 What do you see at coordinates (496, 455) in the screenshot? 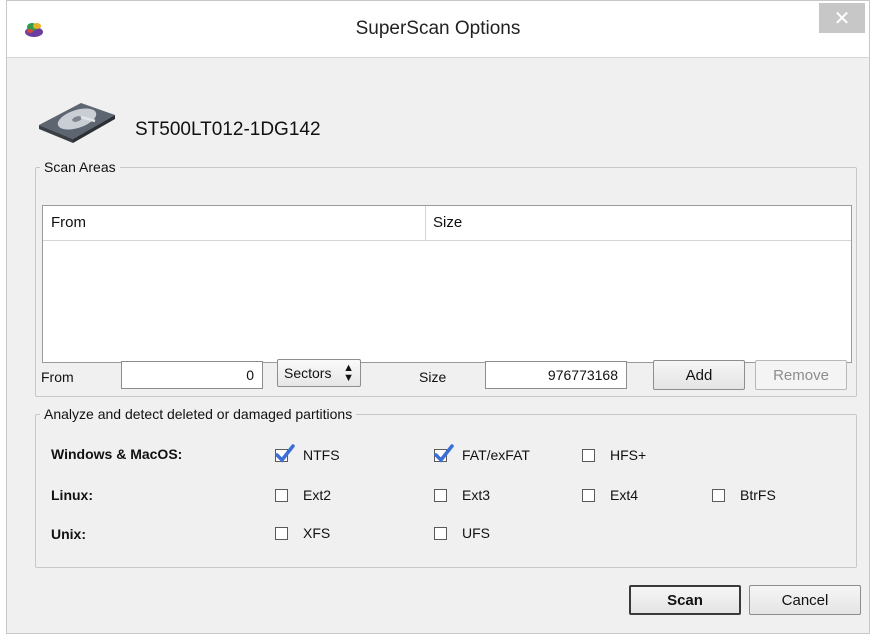
I see `label-fat-exfat: FAT/exFAT` at bounding box center [496, 455].